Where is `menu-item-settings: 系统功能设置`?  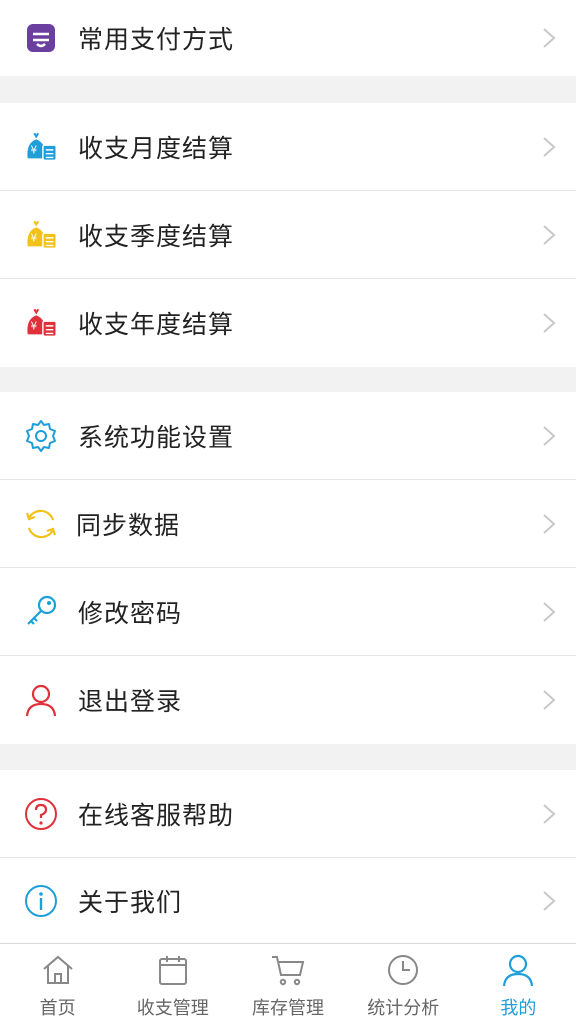 menu-item-settings: 系统功能设置 is located at coordinates (288, 436).